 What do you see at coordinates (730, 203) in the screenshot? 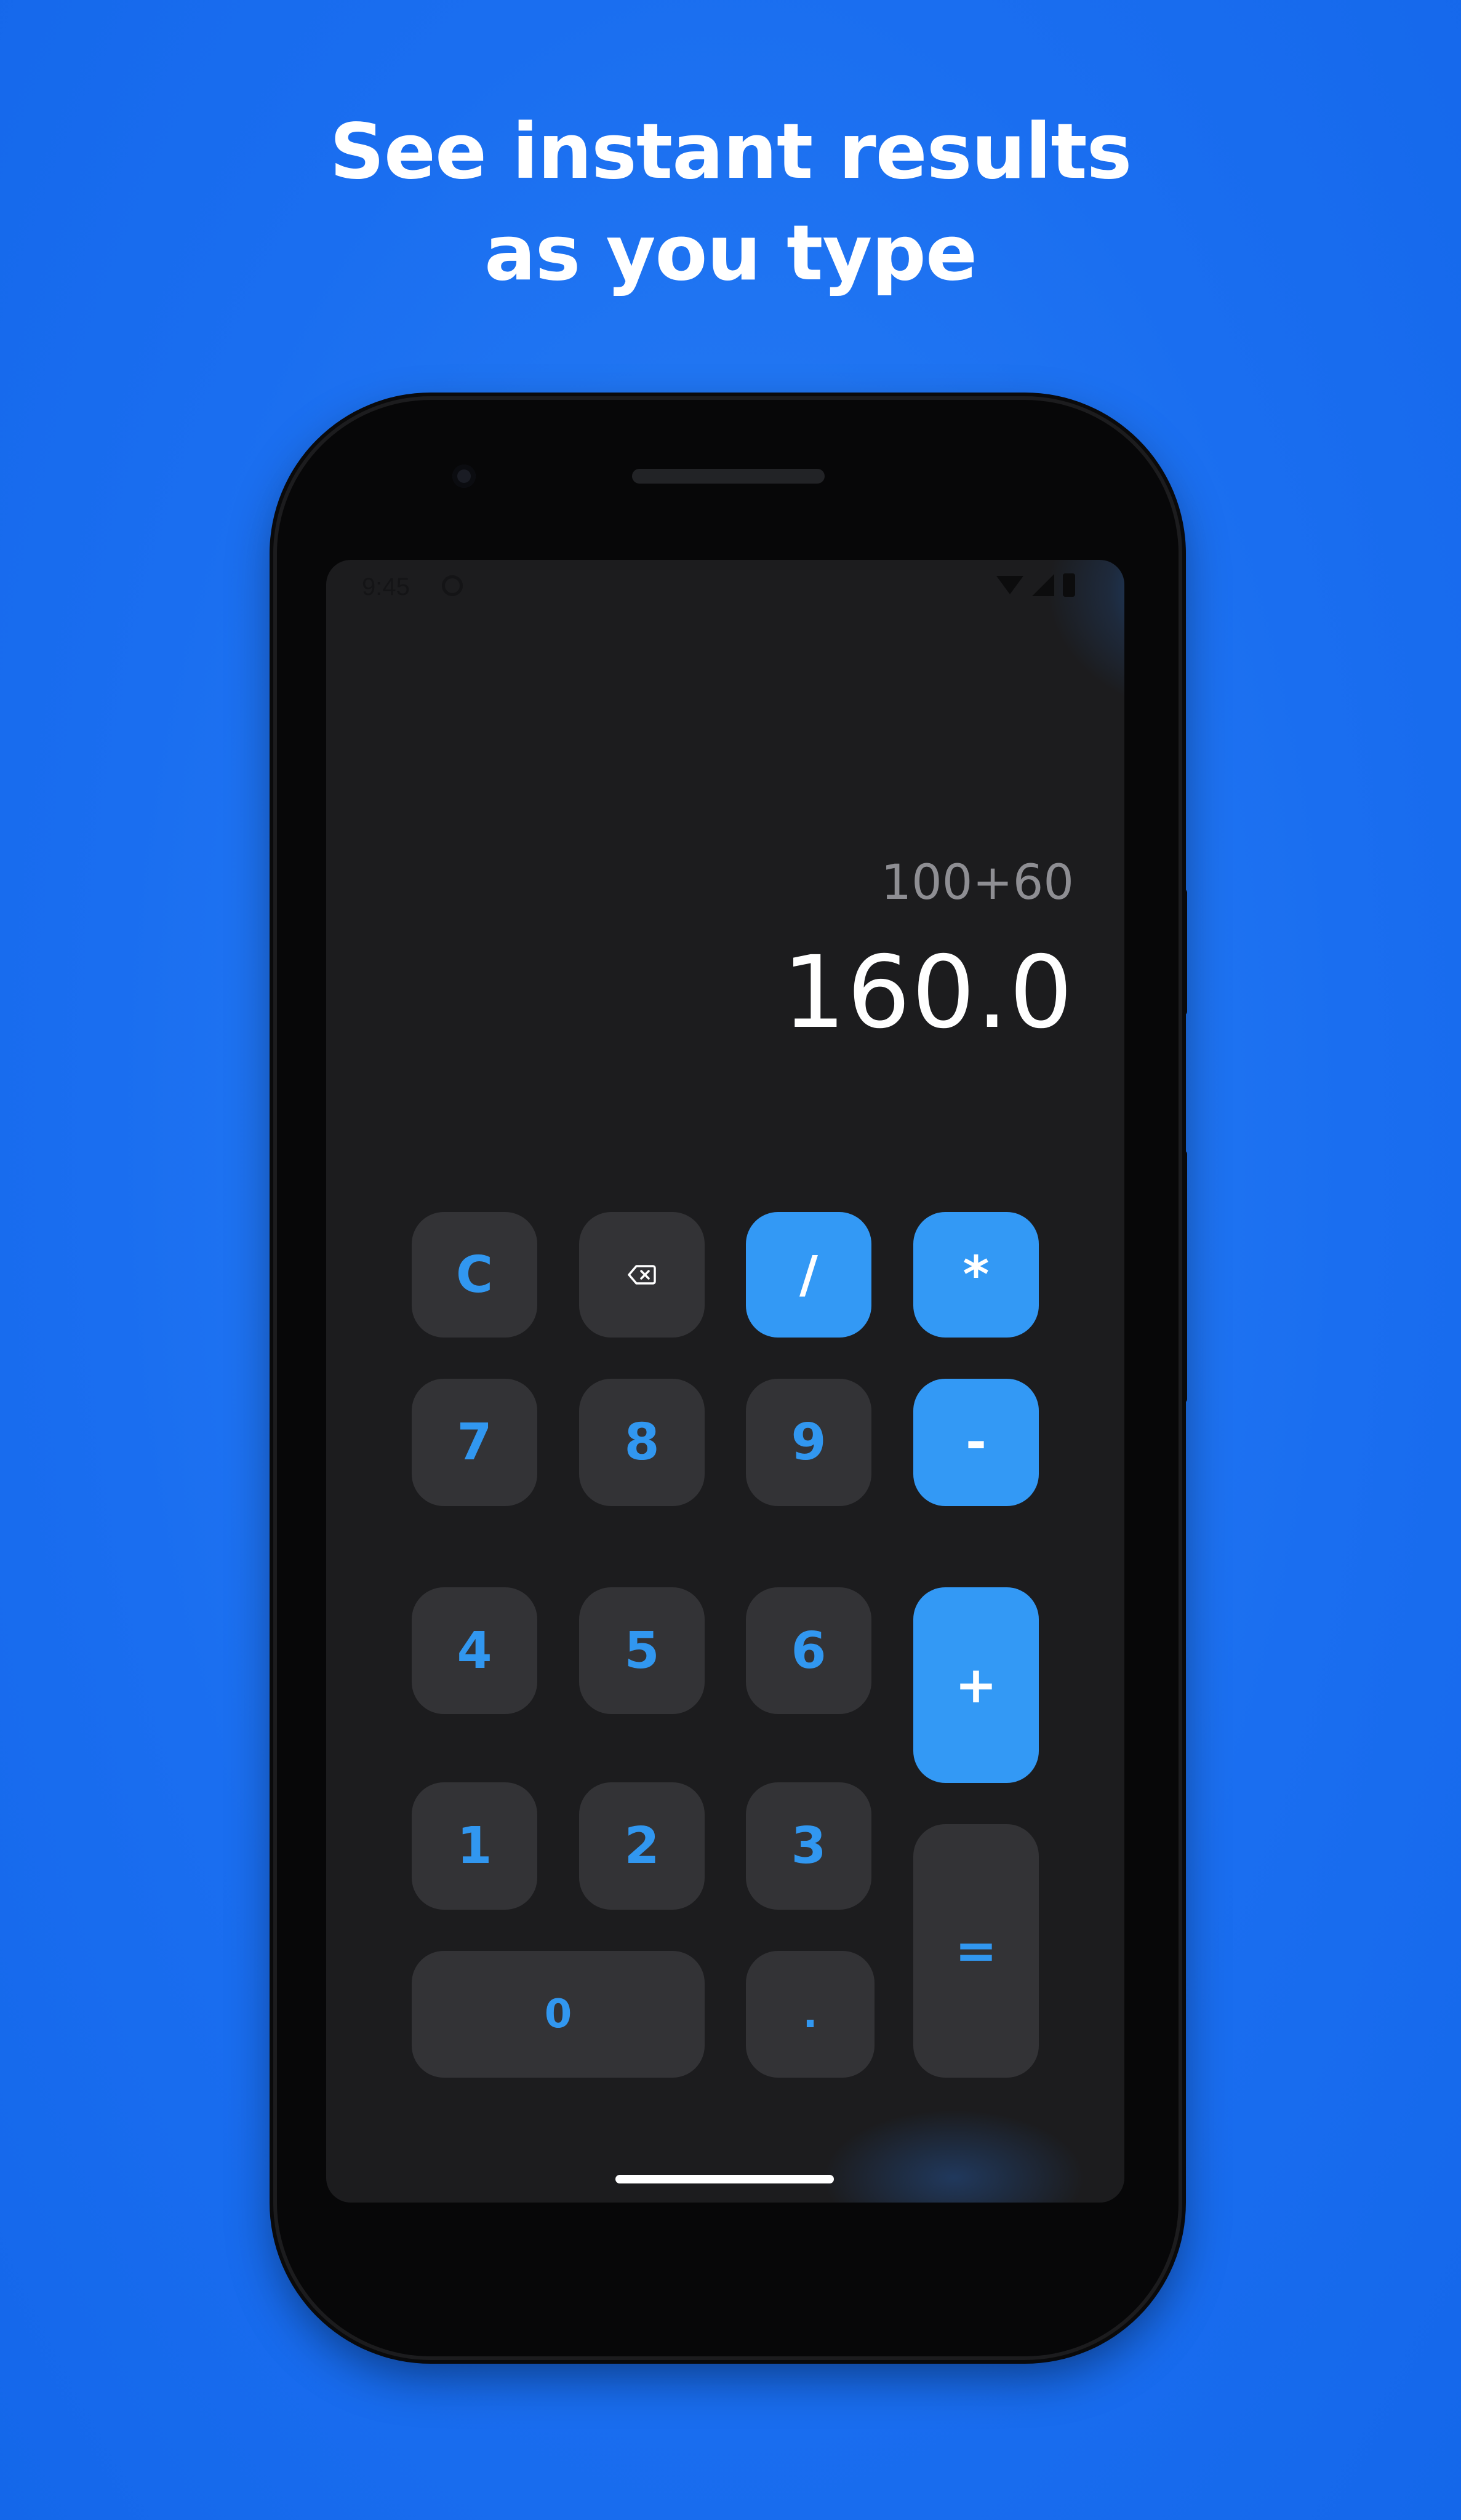
I see `promo-headline: See instant results as you type` at bounding box center [730, 203].